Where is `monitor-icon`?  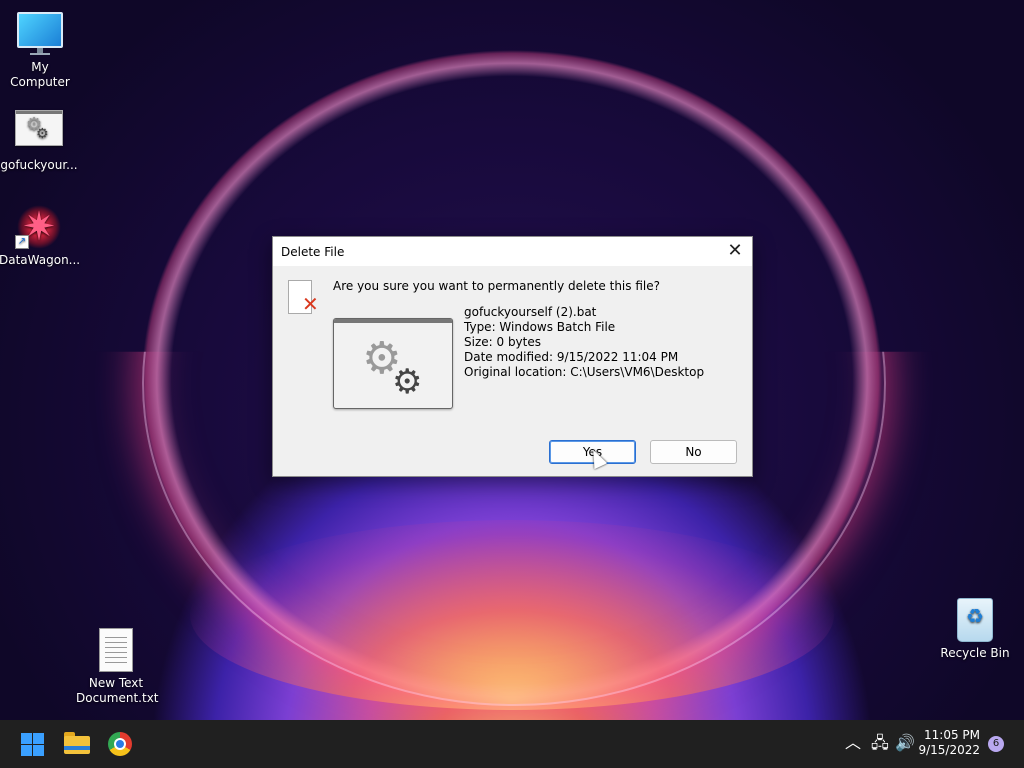 monitor-icon is located at coordinates (40, 34).